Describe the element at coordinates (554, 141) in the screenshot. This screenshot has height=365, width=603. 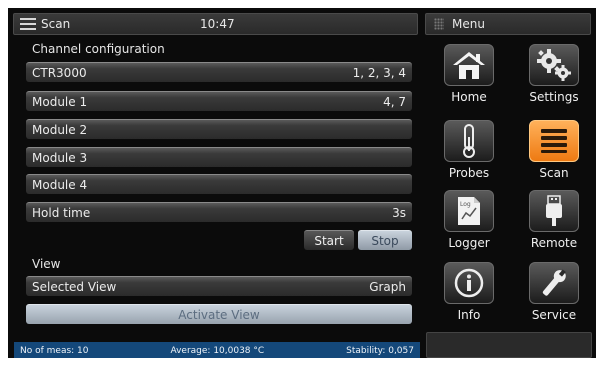
I see `scan-lines-icon` at that location.